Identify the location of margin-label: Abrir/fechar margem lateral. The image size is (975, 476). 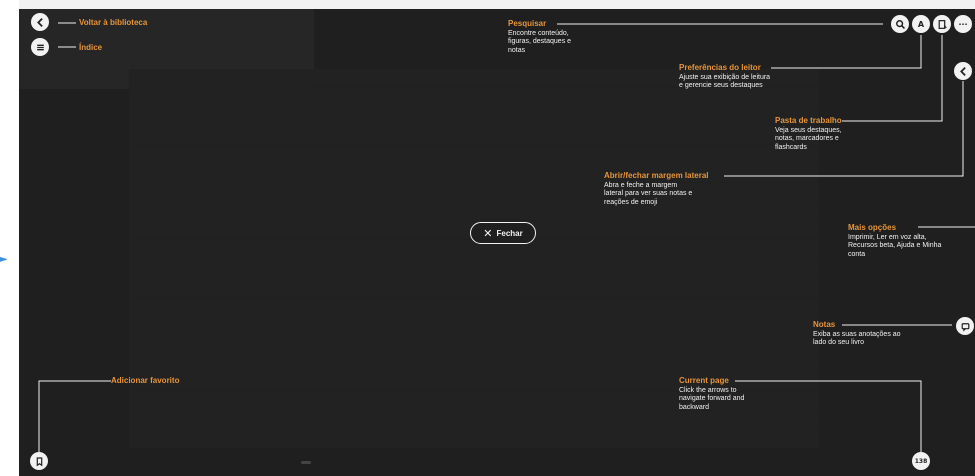
(656, 175).